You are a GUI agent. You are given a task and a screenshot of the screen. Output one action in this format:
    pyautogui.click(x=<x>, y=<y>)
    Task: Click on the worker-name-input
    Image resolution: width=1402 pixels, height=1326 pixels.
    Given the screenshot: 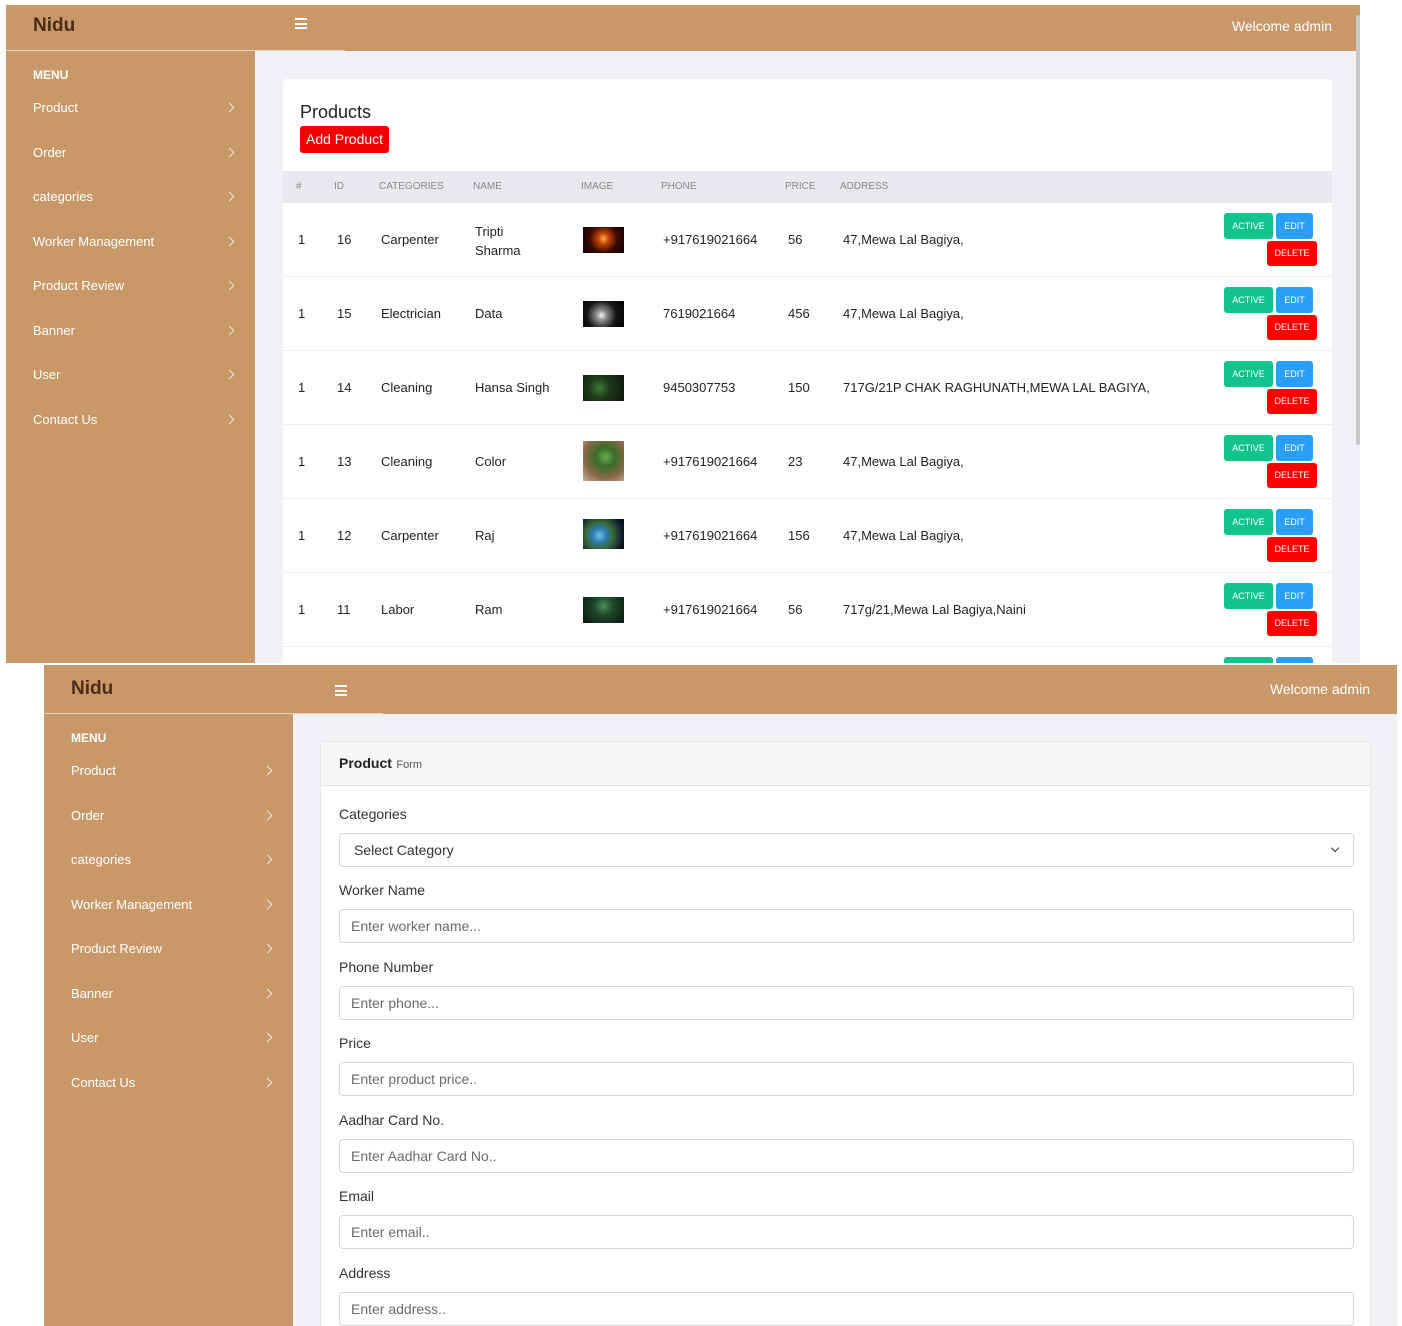 What is the action you would take?
    pyautogui.click(x=846, y=926)
    